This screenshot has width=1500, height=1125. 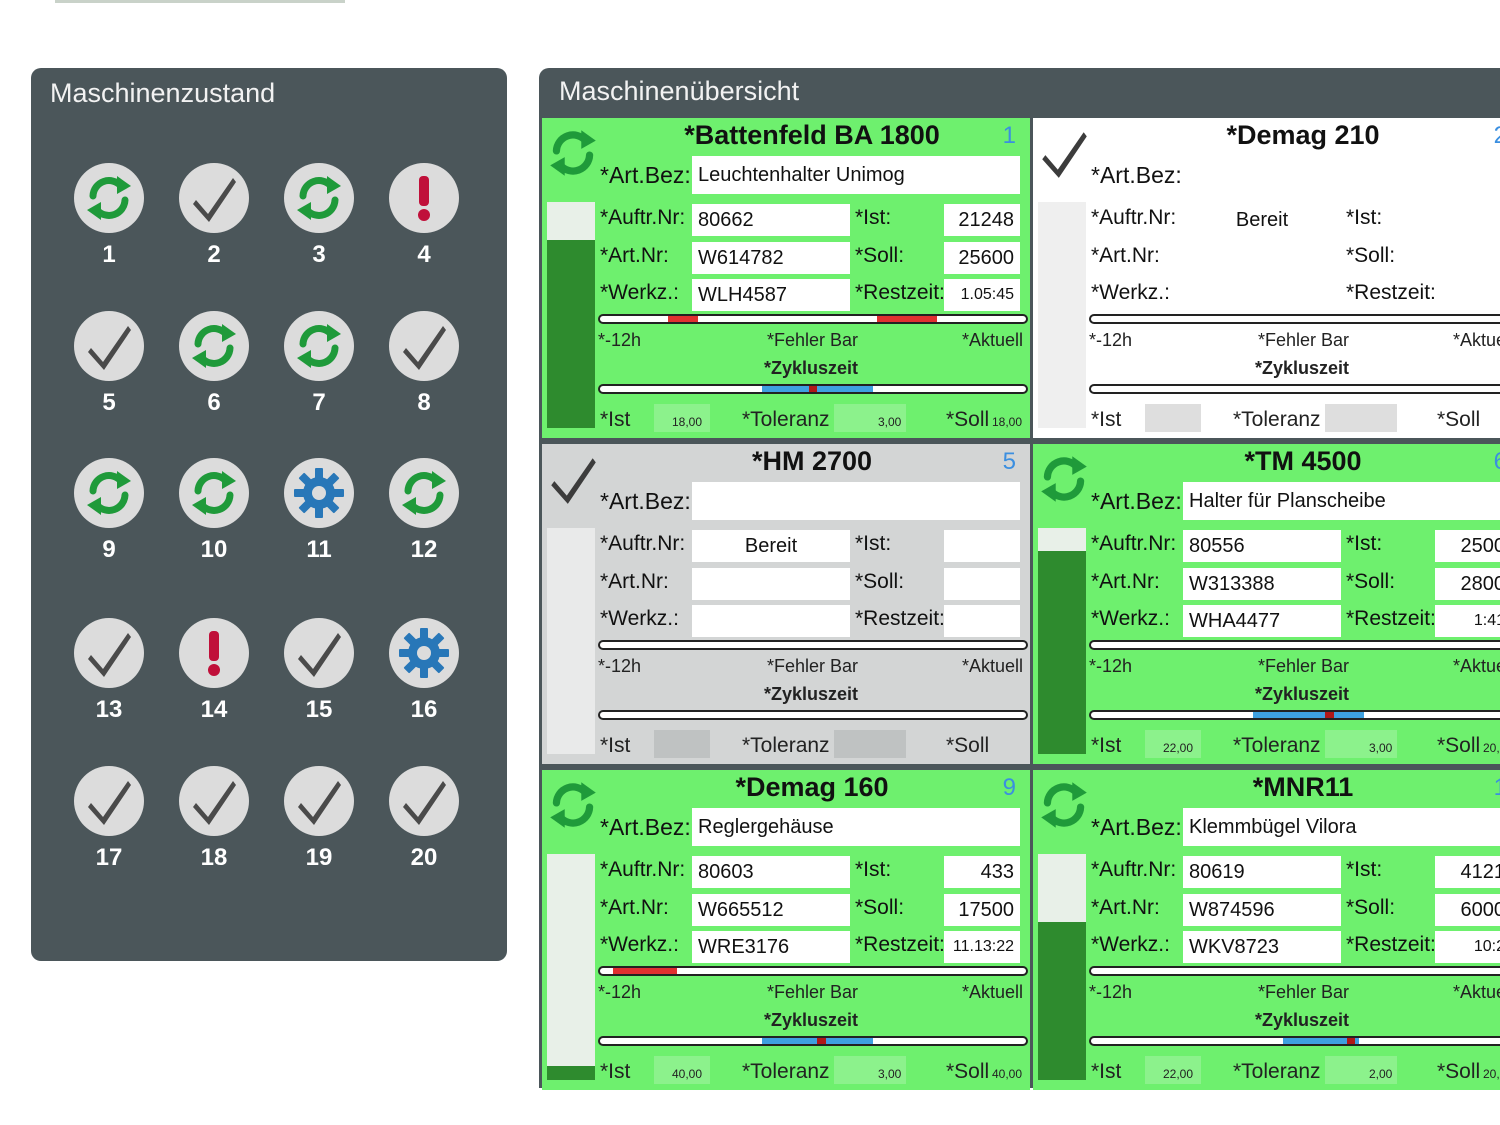 What do you see at coordinates (771, 258) in the screenshot?
I see `art-nr-field: W614782` at bounding box center [771, 258].